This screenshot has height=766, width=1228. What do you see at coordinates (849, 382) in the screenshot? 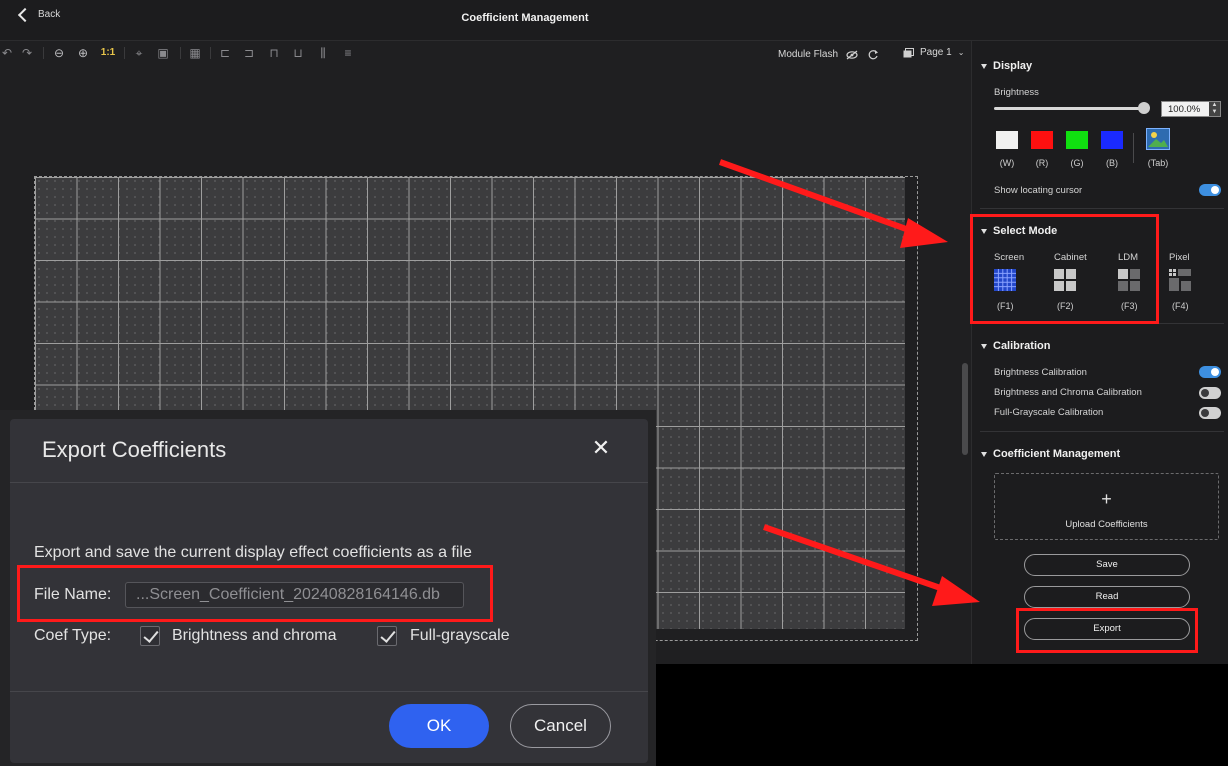
I see `annotation-arrows` at bounding box center [849, 382].